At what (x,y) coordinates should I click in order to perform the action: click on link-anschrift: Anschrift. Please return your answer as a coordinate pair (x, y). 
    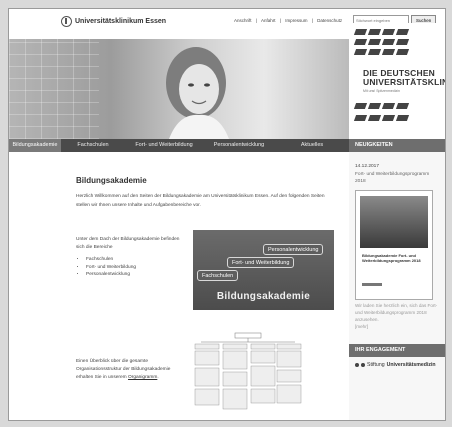
    Looking at the image, I should click on (243, 20).